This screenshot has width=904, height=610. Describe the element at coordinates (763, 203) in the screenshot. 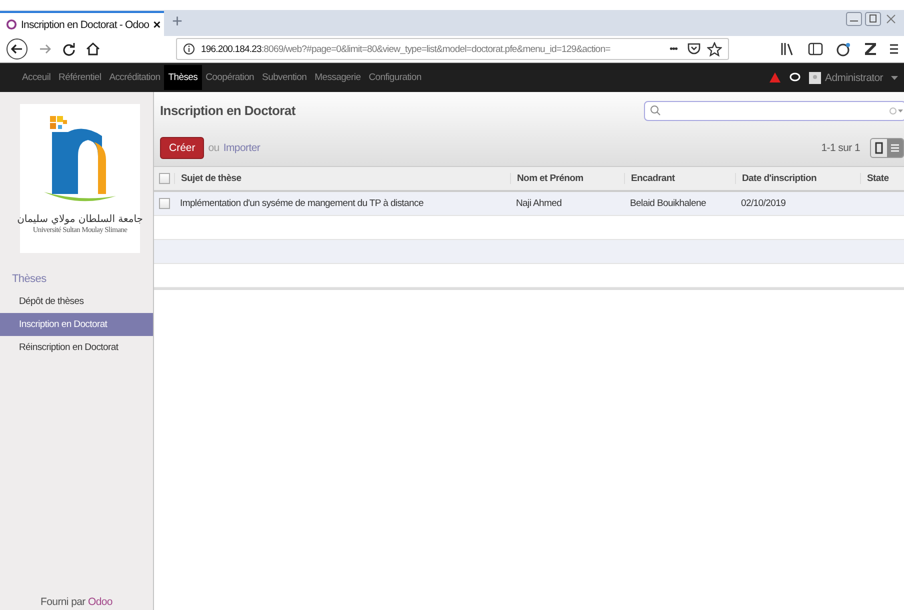

I see `table-cell: 02/10/2019` at that location.